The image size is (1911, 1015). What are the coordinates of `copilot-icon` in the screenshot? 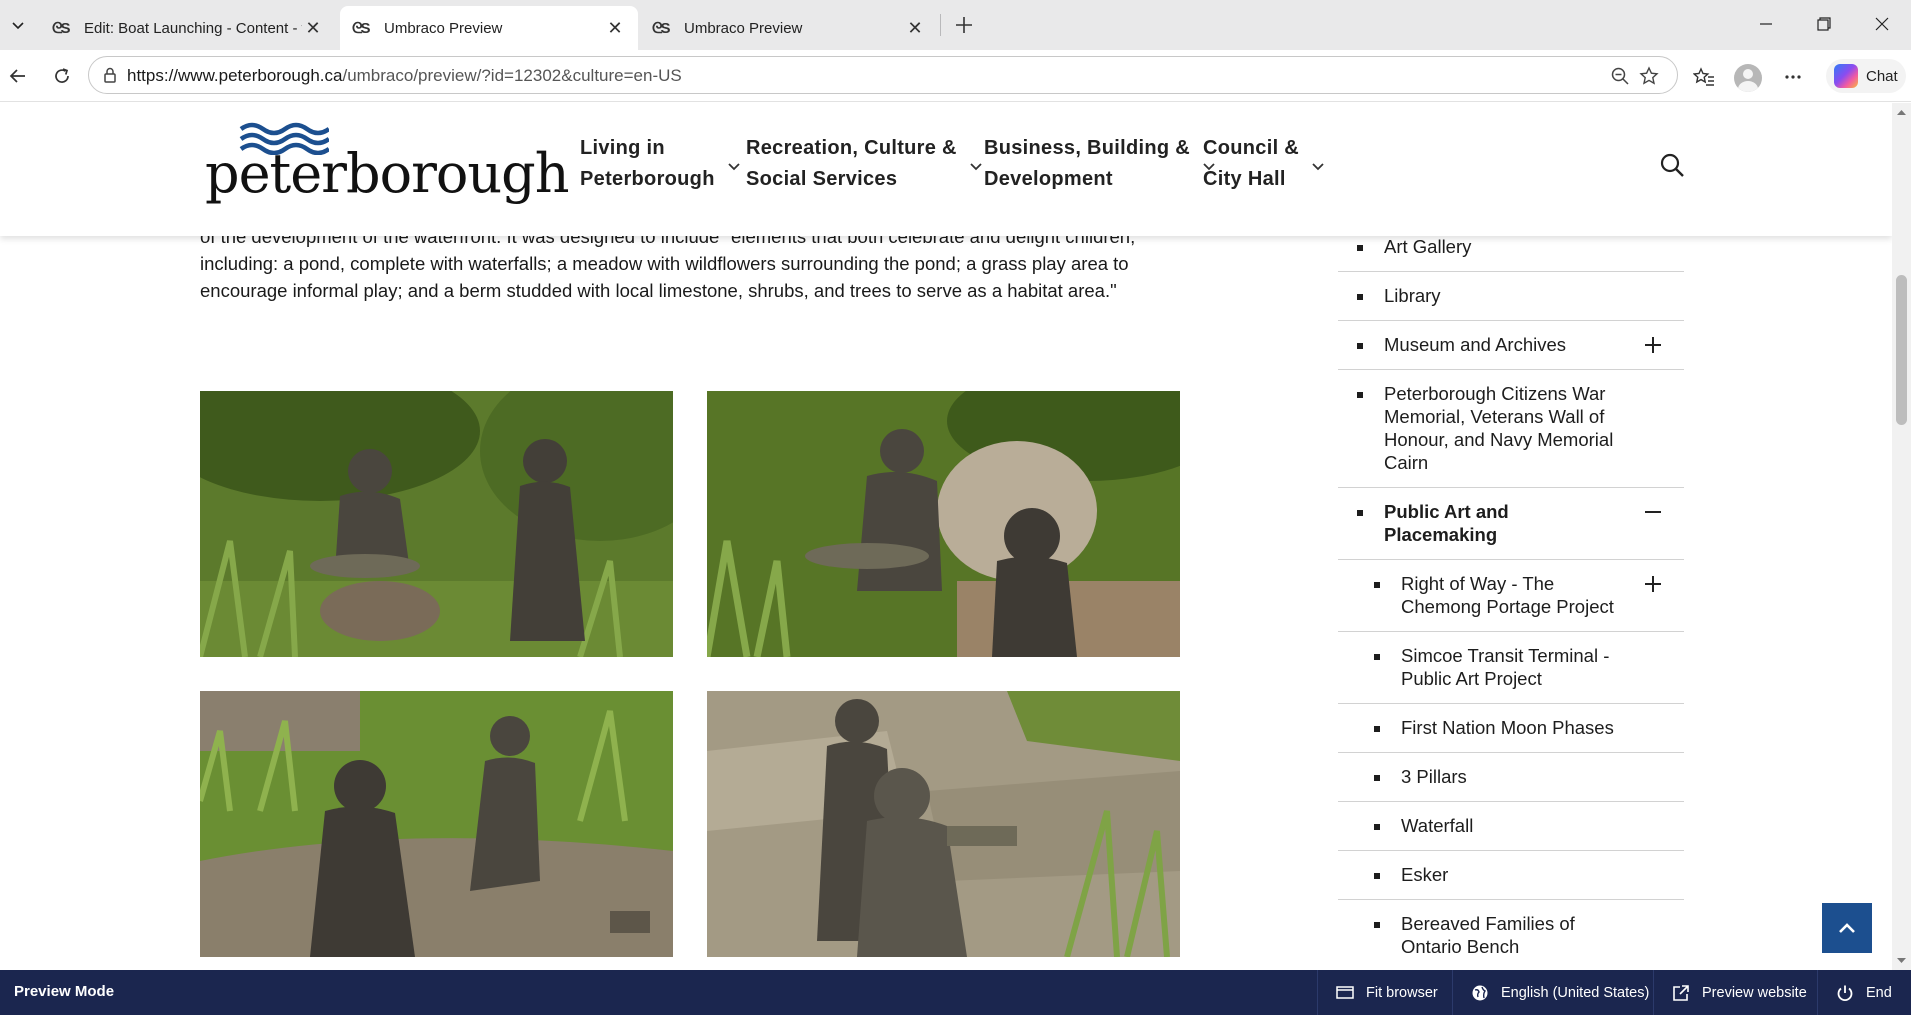 It's located at (1846, 76).